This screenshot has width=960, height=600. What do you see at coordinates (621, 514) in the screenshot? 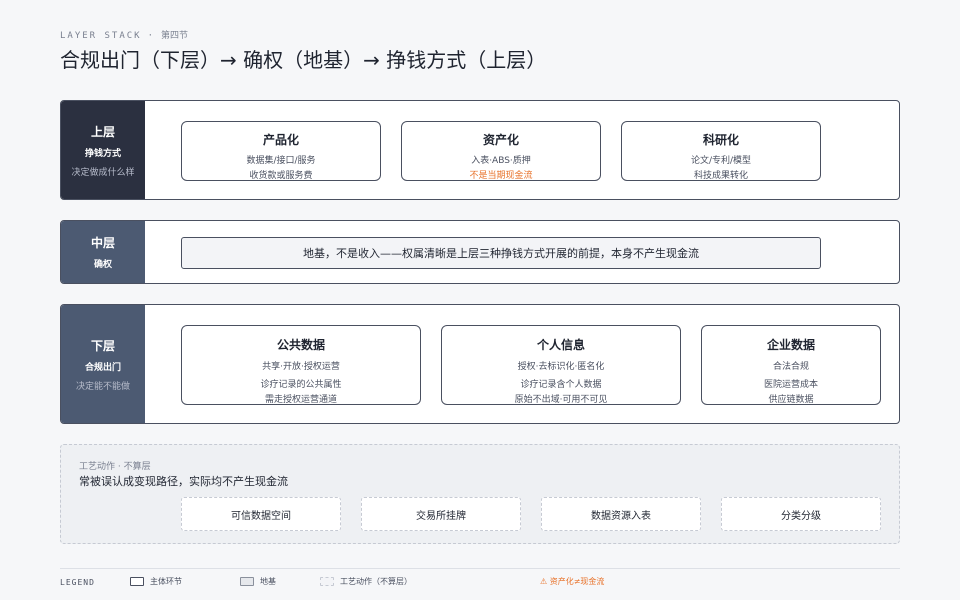
I see `craft-item-balance-sheet: 数据资源入表` at bounding box center [621, 514].